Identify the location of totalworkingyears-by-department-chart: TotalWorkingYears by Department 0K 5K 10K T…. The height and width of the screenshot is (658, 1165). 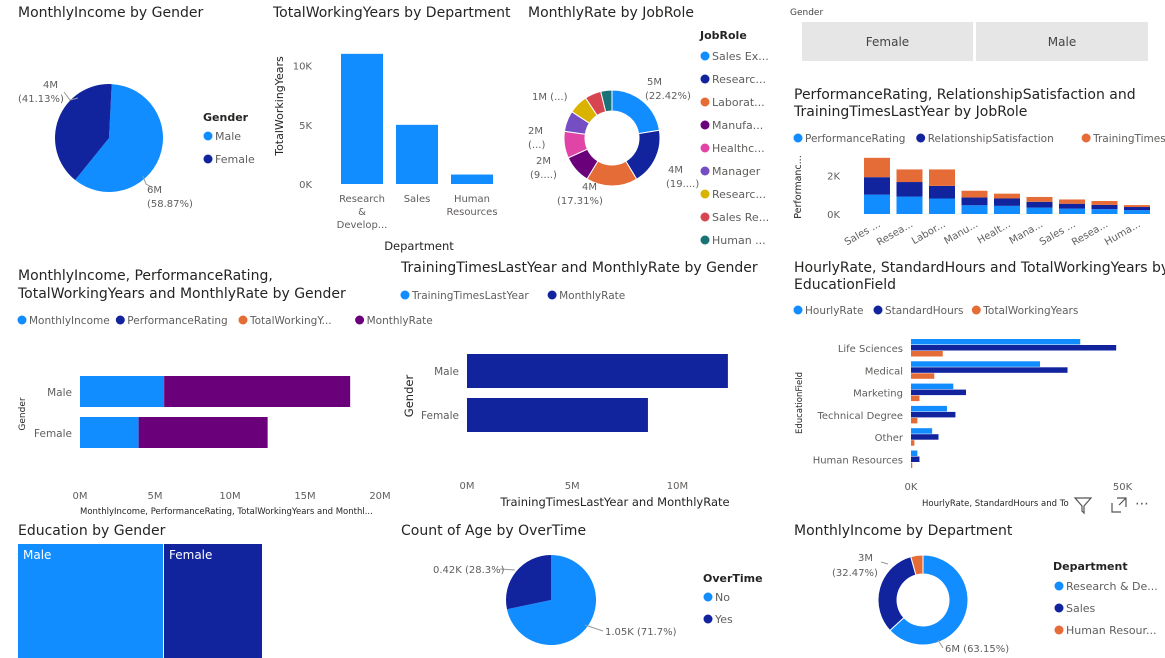
(395, 130).